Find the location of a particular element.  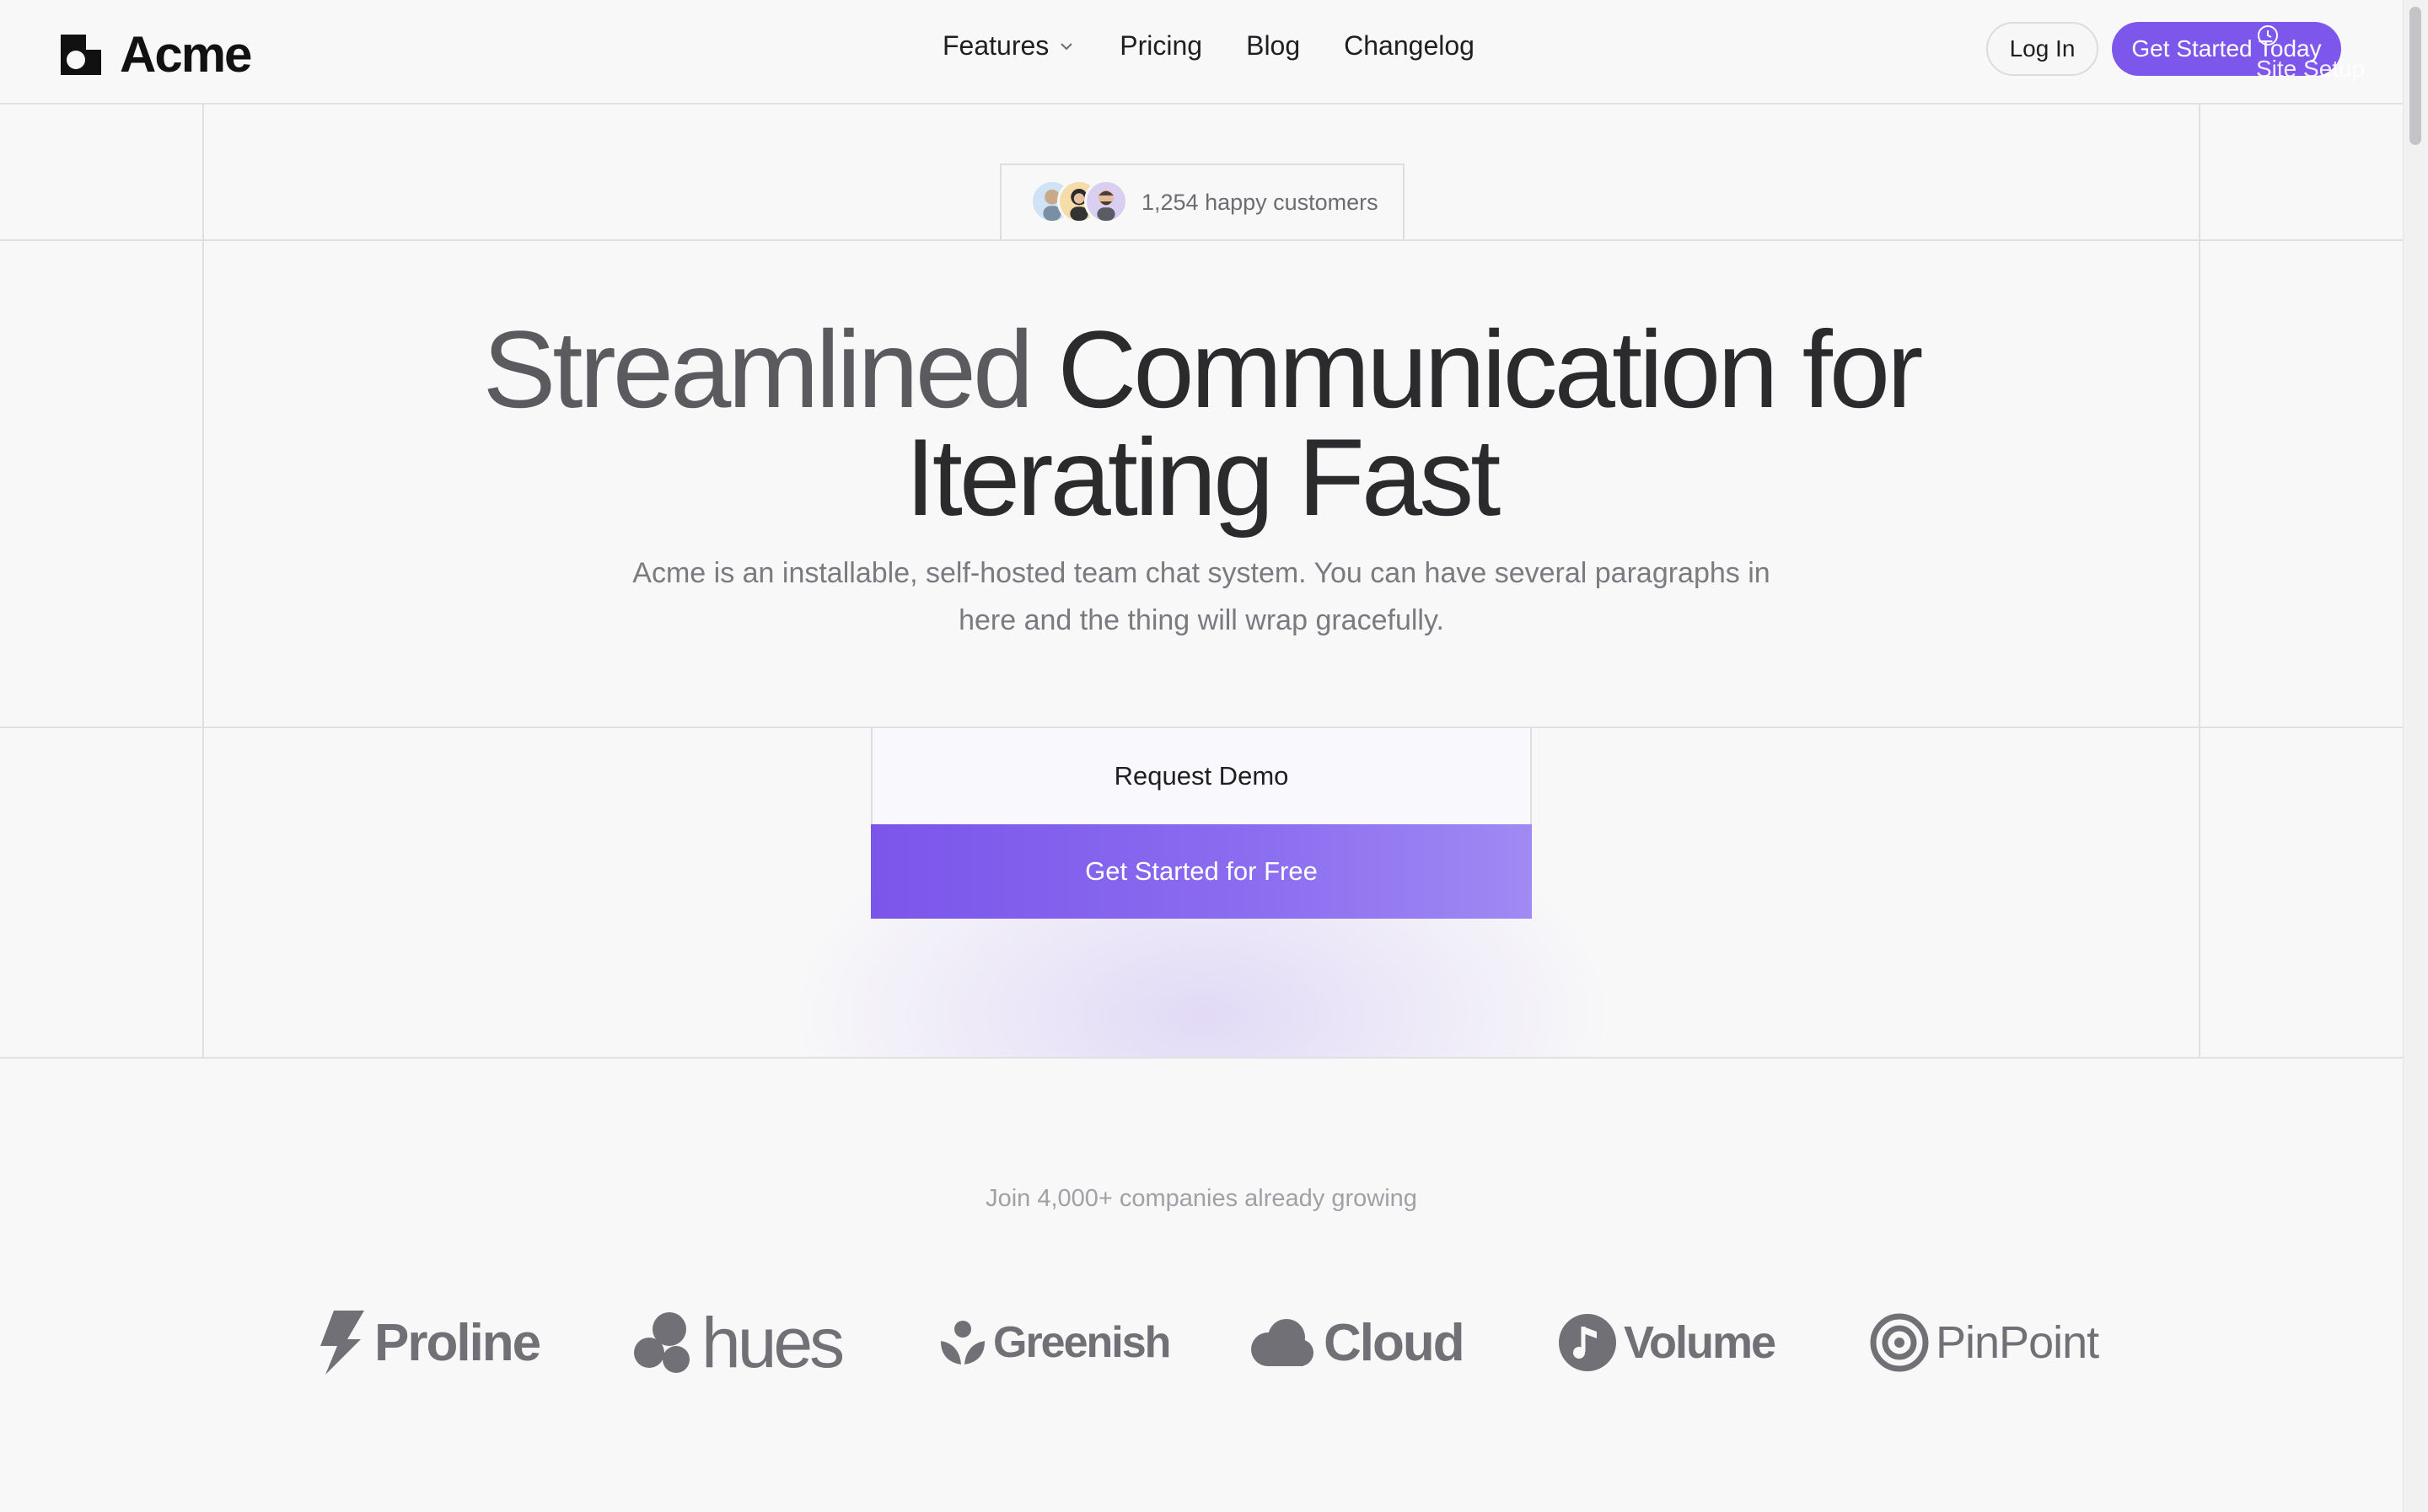

brand-pinpoint: PinPoint is located at coordinates (1984, 1343).